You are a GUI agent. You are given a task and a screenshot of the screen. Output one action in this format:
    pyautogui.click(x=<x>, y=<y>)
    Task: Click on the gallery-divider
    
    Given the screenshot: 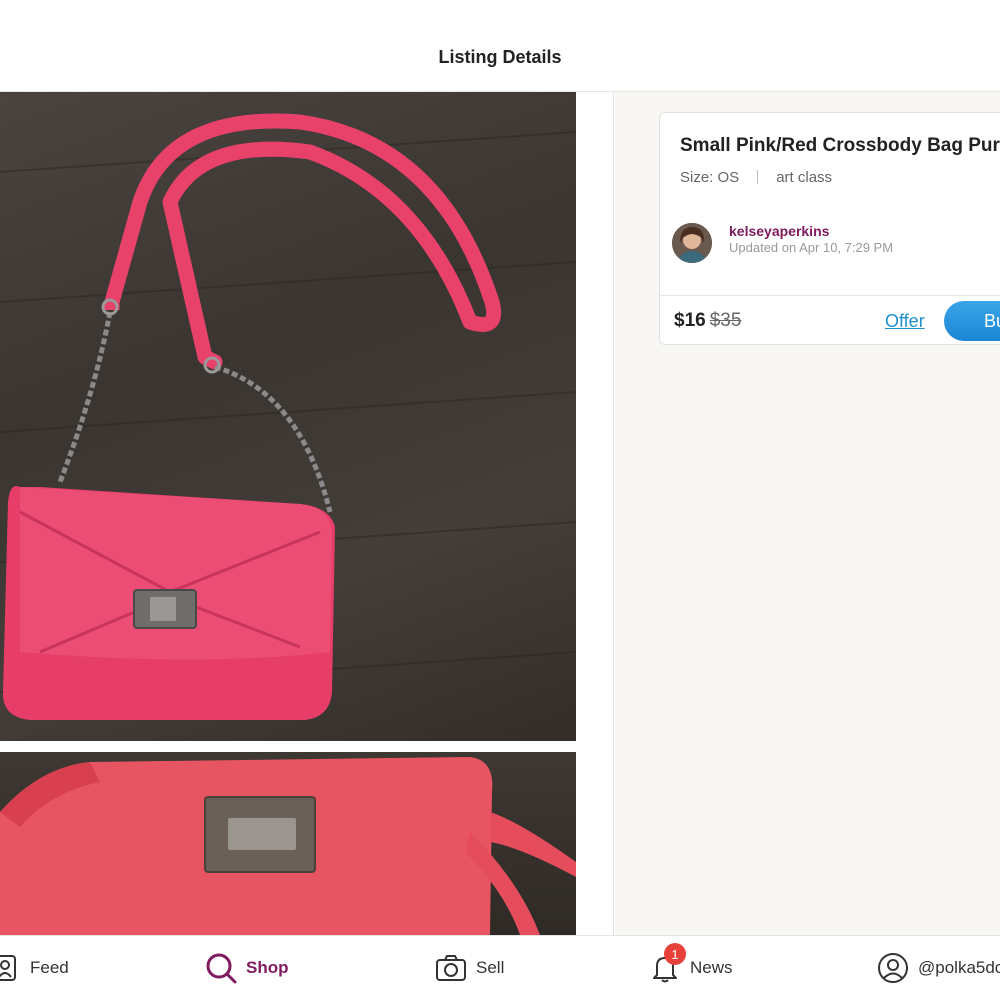 What is the action you would take?
    pyautogui.click(x=595, y=513)
    